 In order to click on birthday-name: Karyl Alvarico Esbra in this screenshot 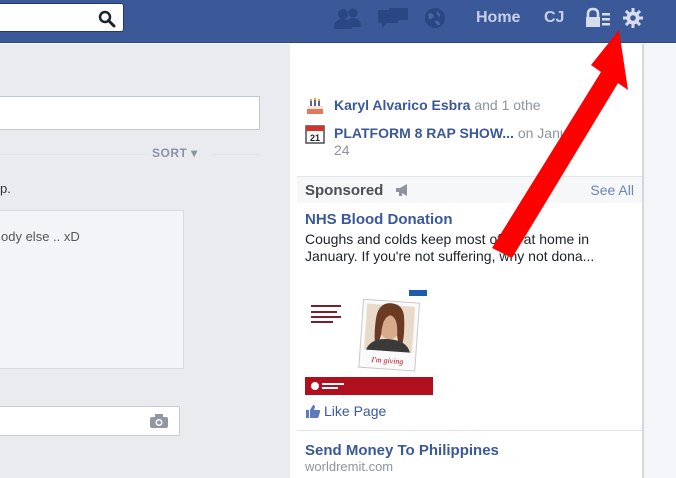, I will do `click(402, 105)`.